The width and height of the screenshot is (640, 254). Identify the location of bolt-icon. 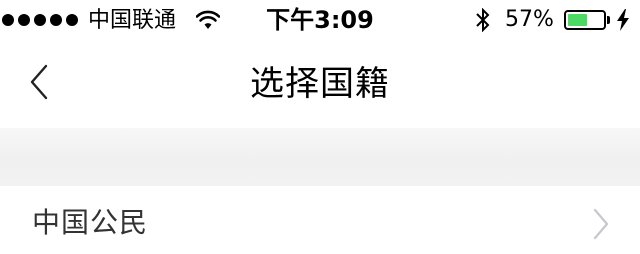
(623, 20).